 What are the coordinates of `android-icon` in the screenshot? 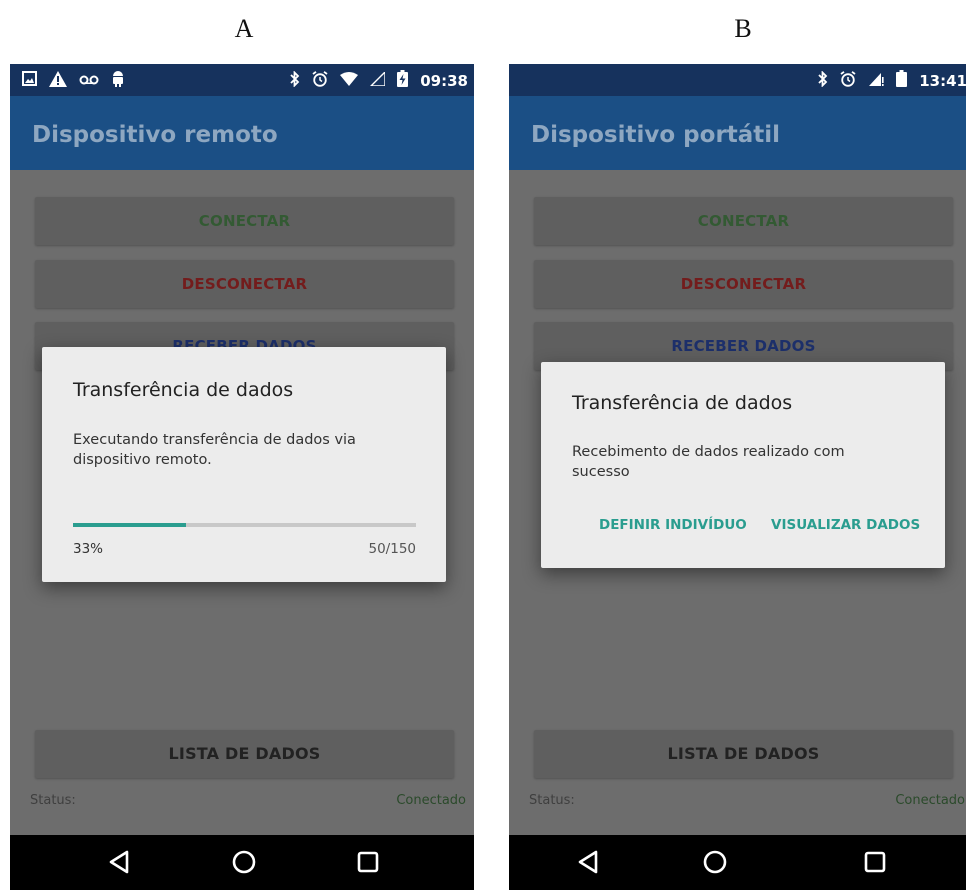 It's located at (118, 80).